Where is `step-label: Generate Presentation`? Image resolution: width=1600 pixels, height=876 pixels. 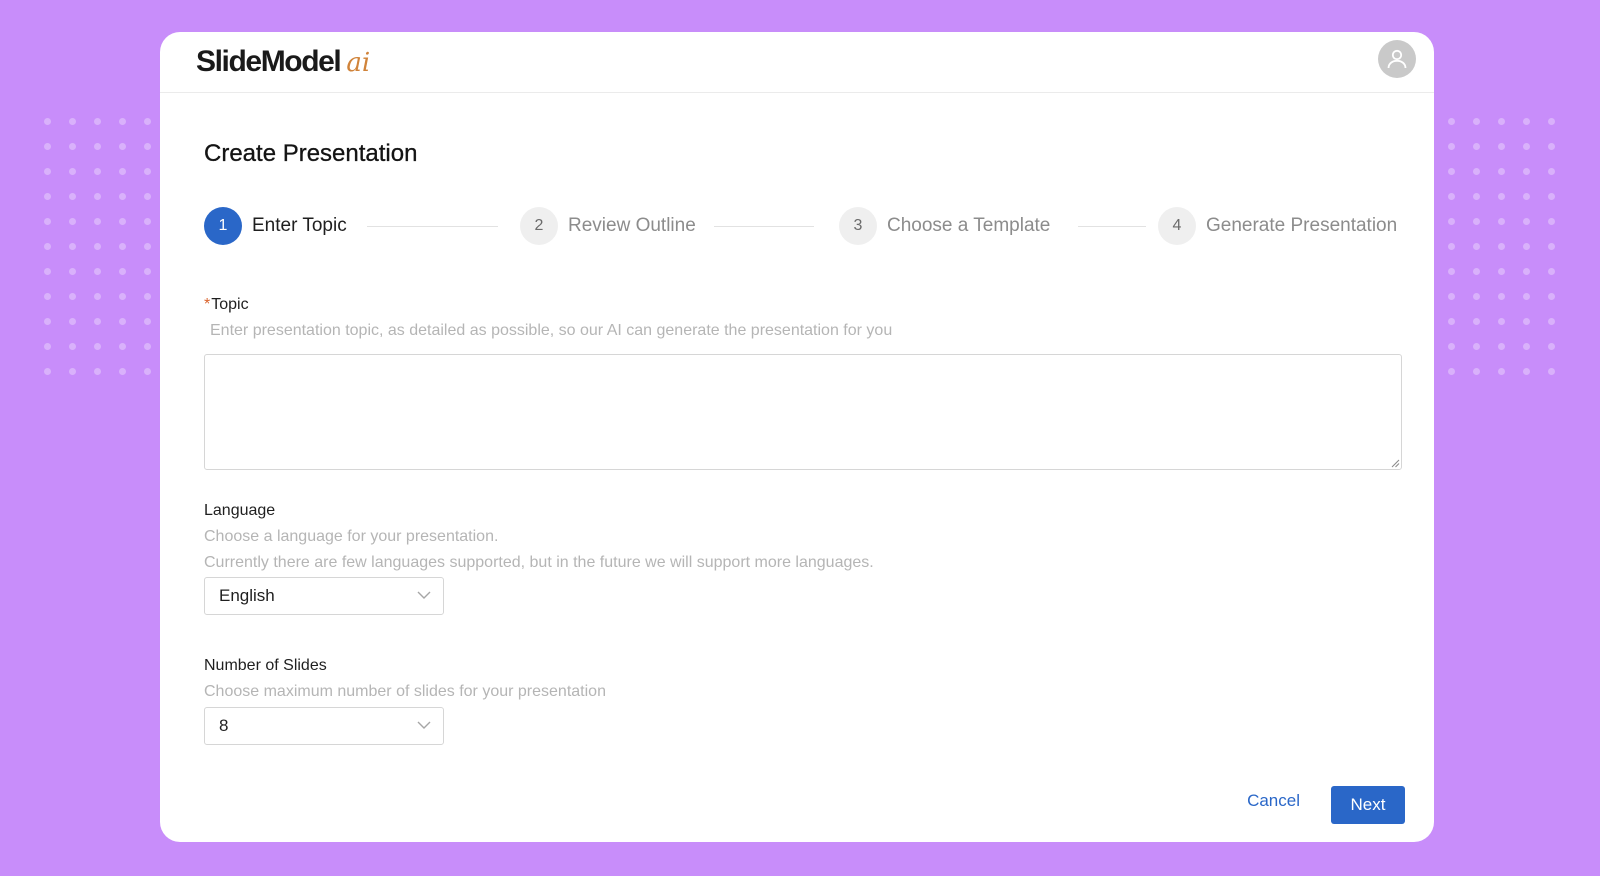
step-label: Generate Presentation is located at coordinates (1302, 225).